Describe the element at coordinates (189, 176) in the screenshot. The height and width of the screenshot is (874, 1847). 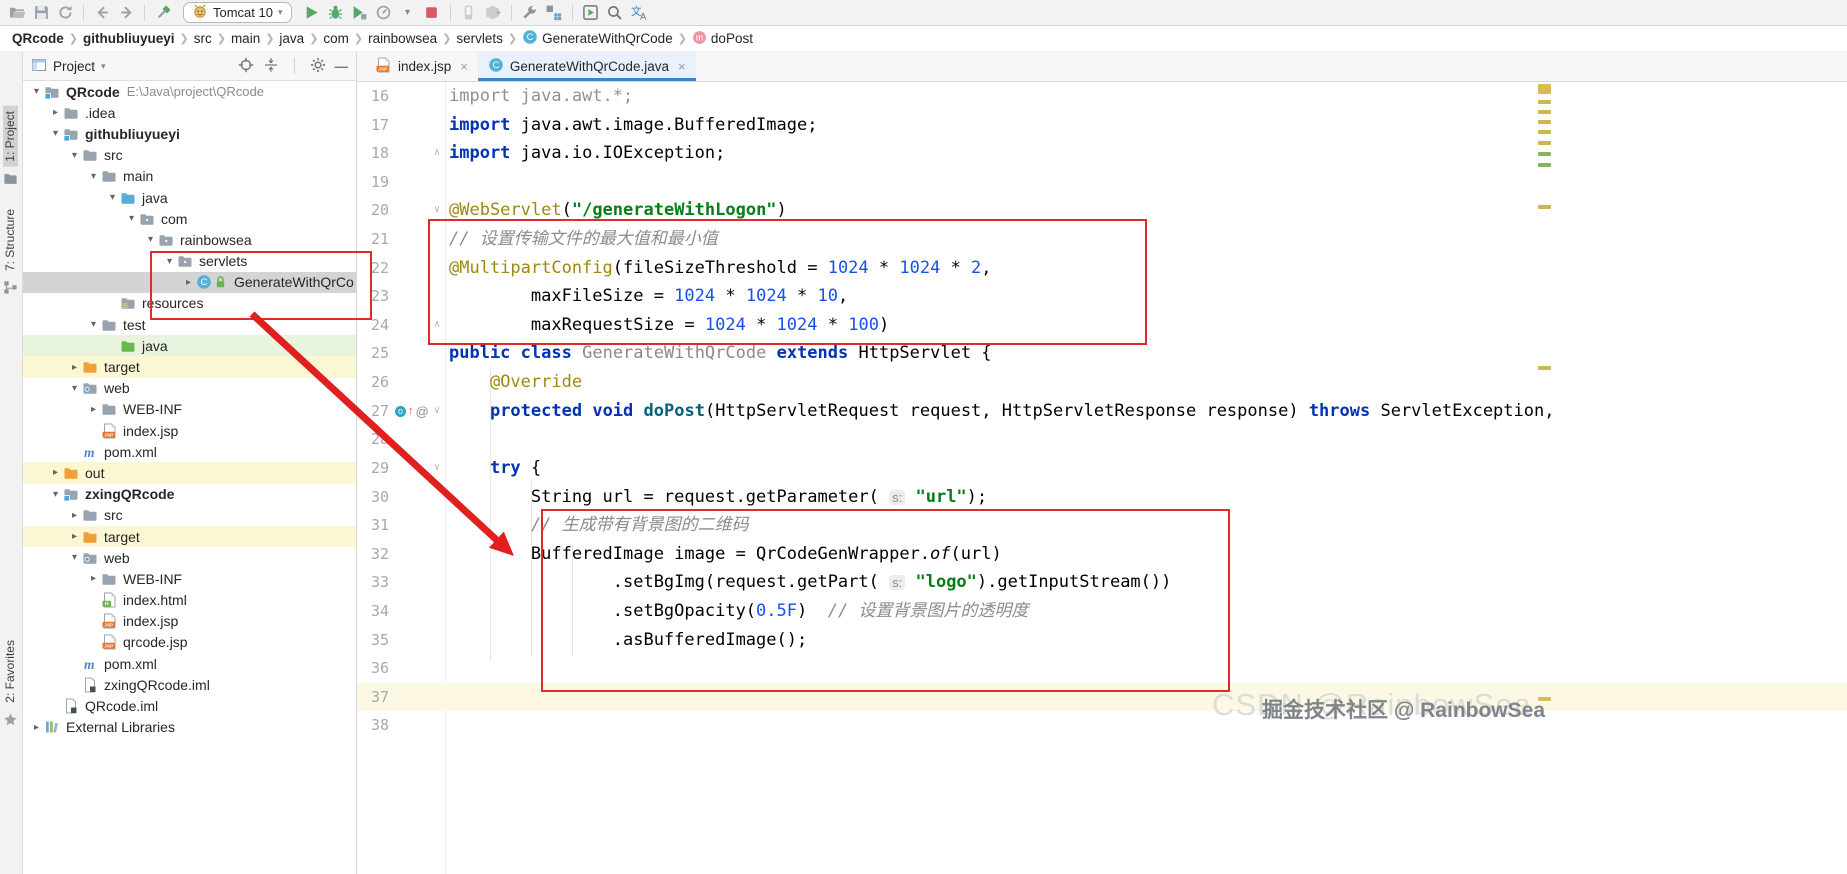
I see `tree-item-main: ▾ main` at that location.